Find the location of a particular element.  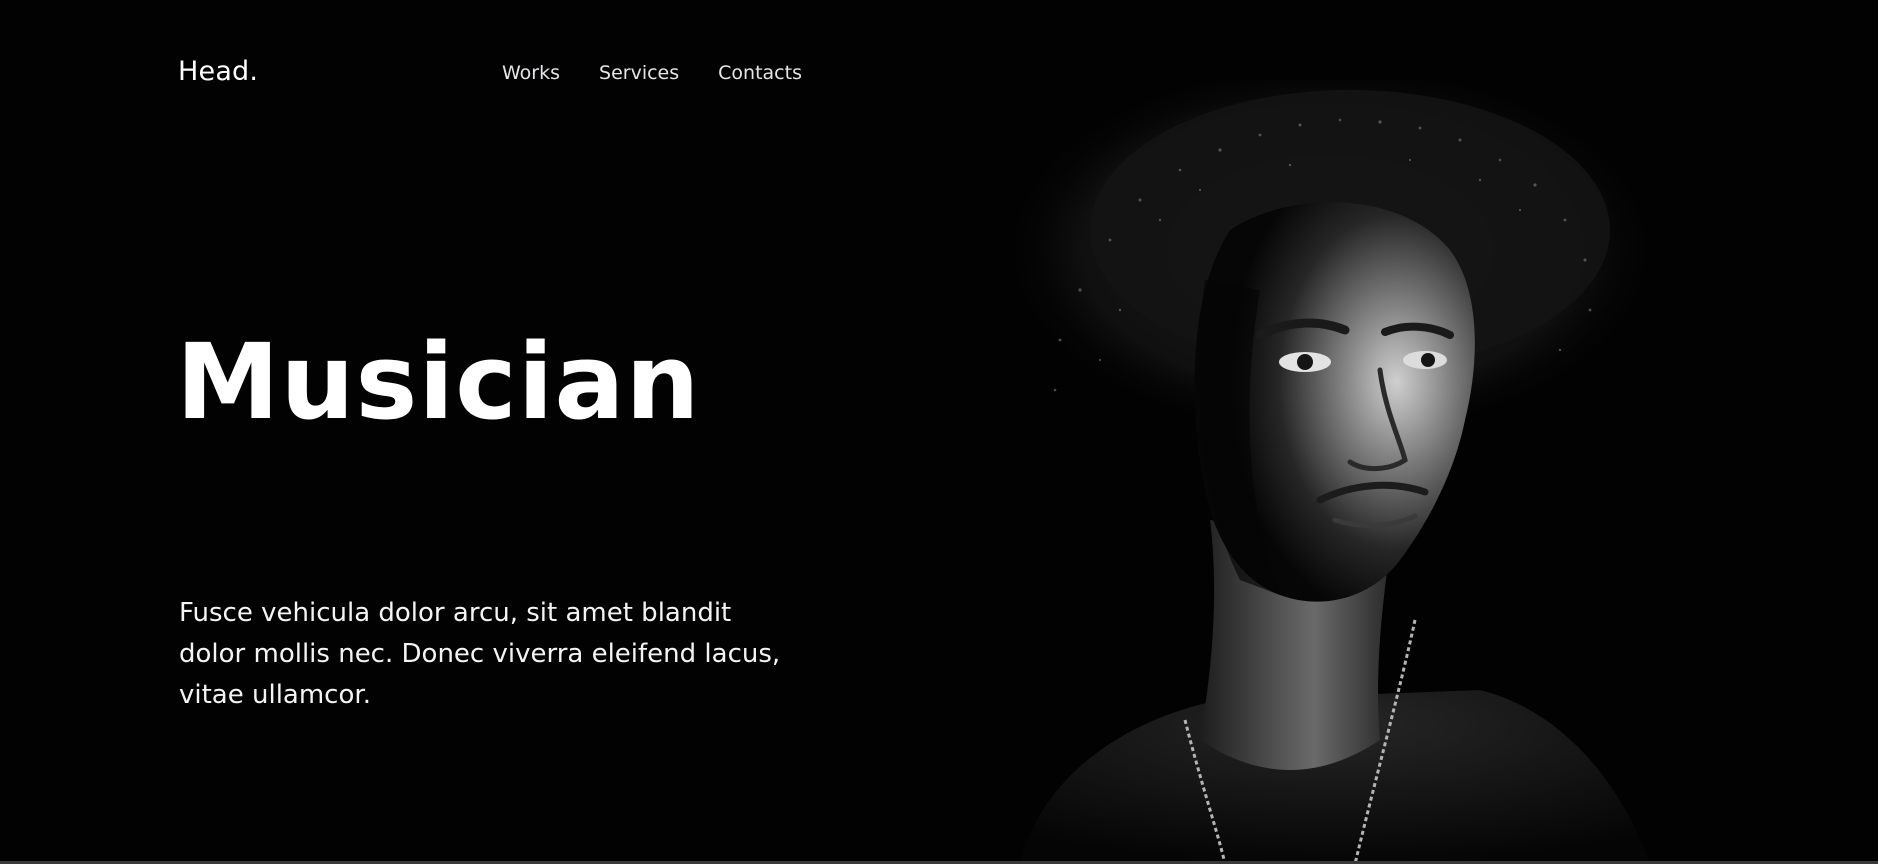

hero-title: Musician is located at coordinates (438, 382).